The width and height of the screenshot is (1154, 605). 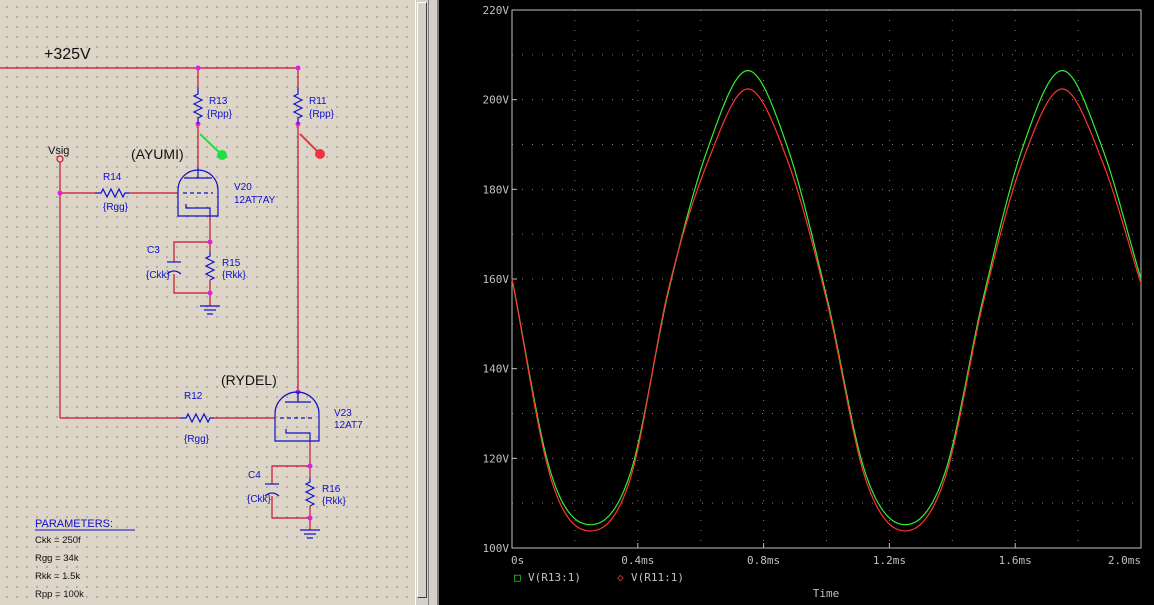 What do you see at coordinates (57, 576) in the screenshot?
I see `parameter-line: Rkk = 1.5k` at bounding box center [57, 576].